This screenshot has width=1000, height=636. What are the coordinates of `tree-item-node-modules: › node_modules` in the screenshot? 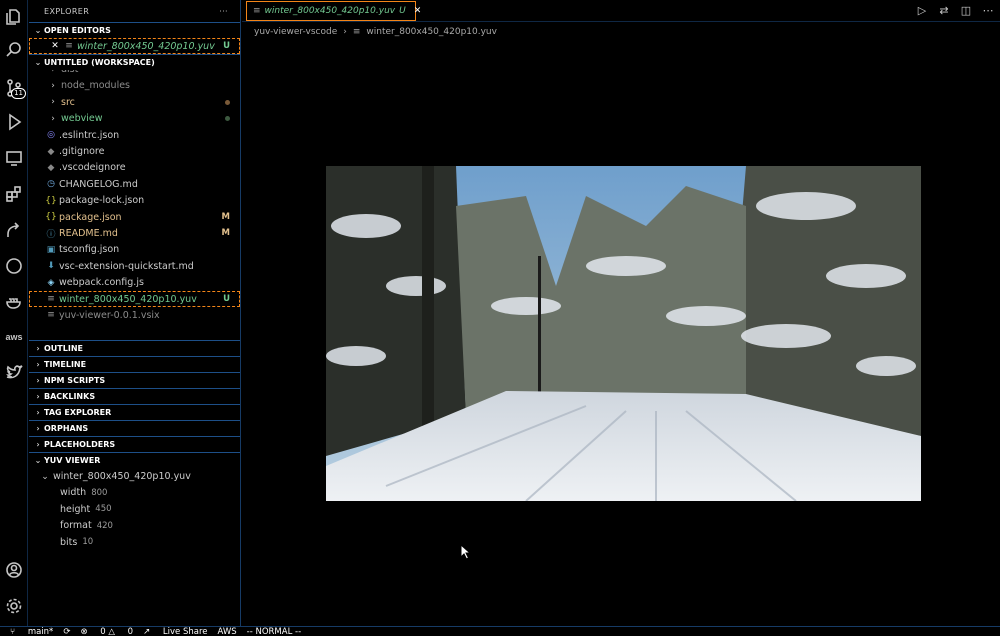 It's located at (134, 86).